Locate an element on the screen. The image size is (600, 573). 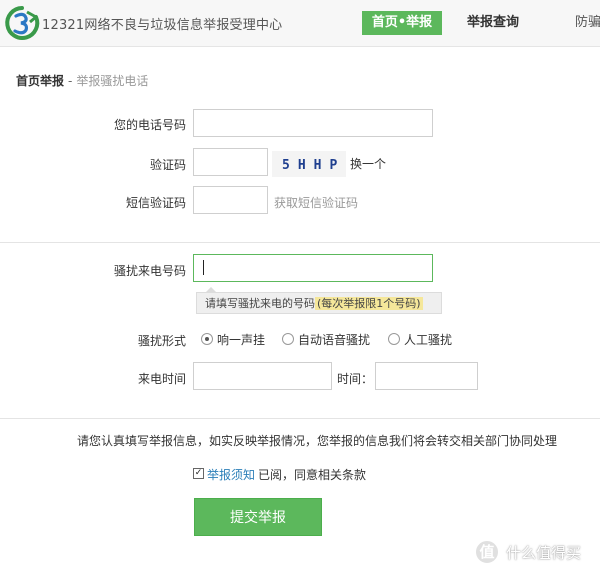
logo-12321-icon is located at coordinates (22, 23).